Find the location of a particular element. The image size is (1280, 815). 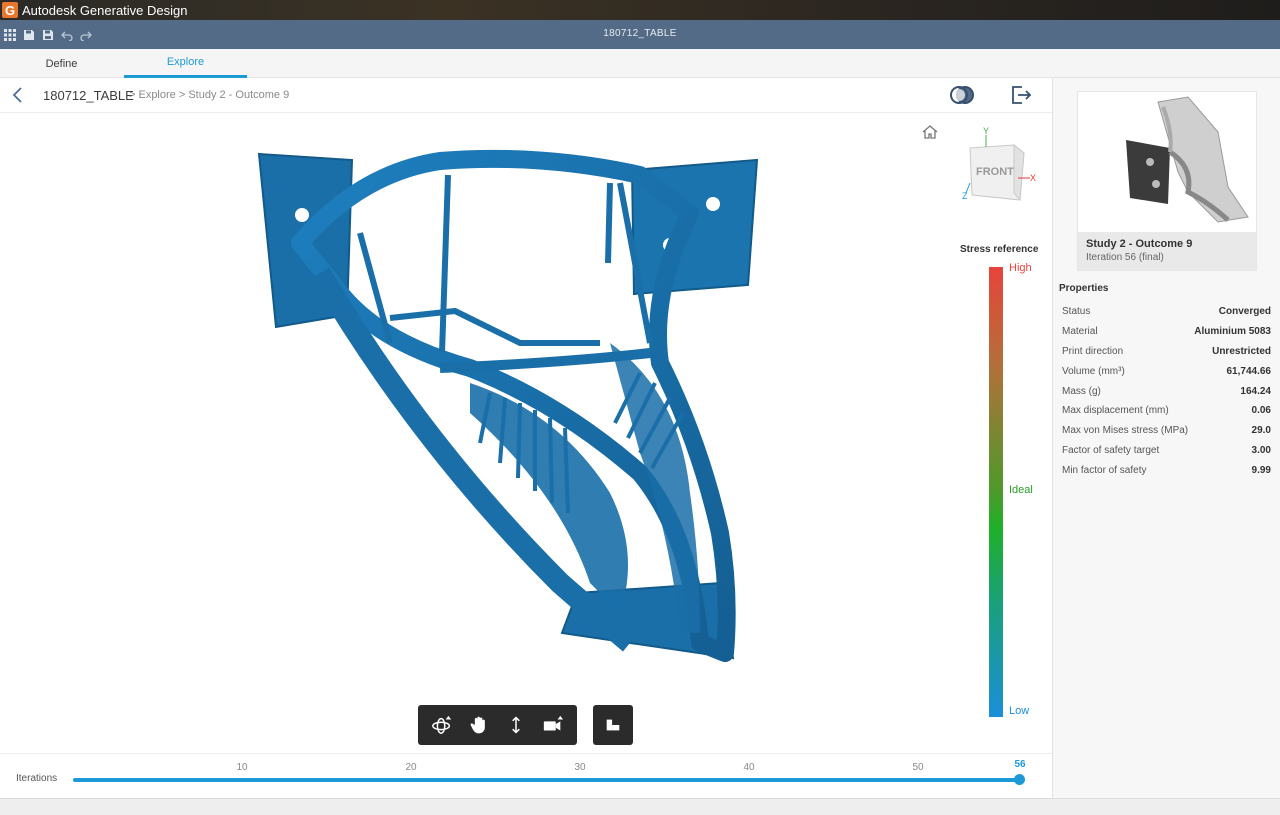

quick-access-toolbar: 180712_TABLE is located at coordinates (640, 34).